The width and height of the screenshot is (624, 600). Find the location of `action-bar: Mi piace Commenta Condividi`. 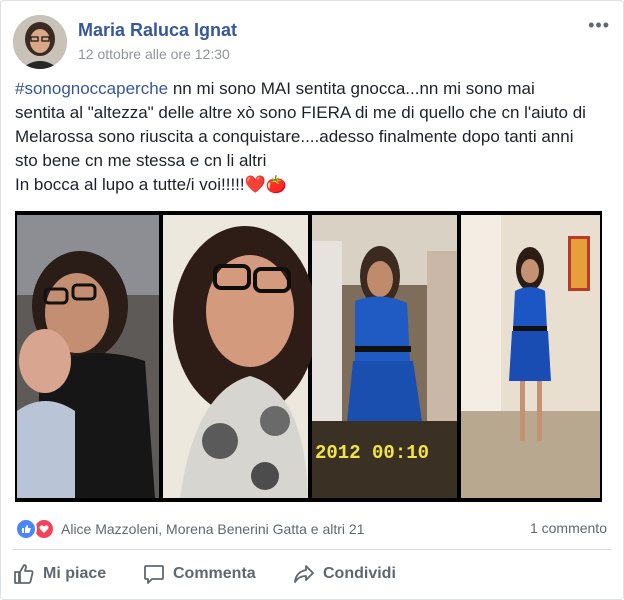

action-bar: Mi piace Commenta Condividi is located at coordinates (312, 574).